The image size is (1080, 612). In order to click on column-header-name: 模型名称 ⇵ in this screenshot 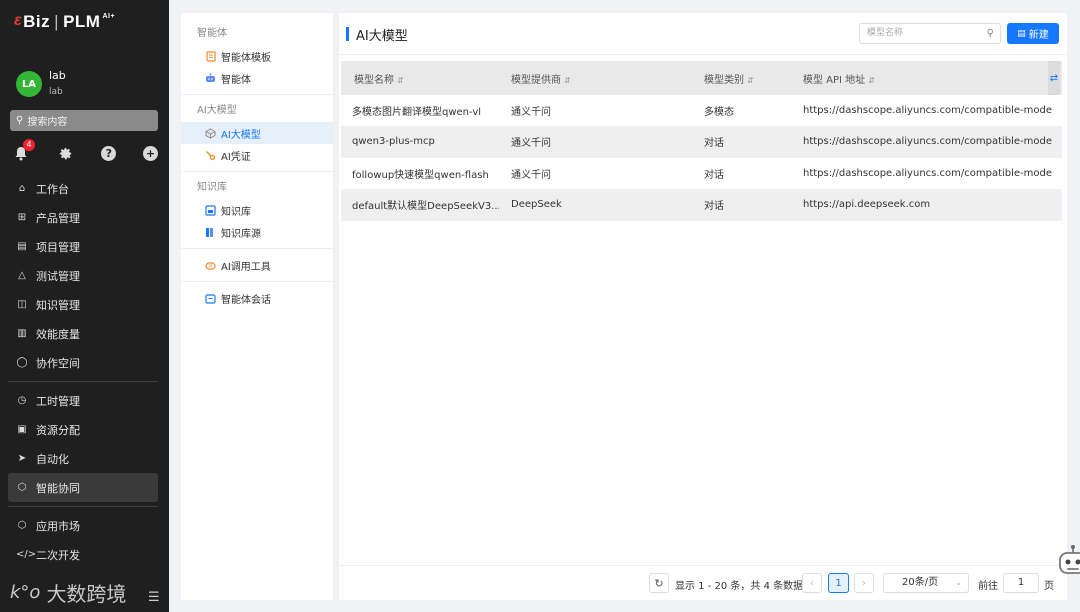, I will do `click(420, 78)`.